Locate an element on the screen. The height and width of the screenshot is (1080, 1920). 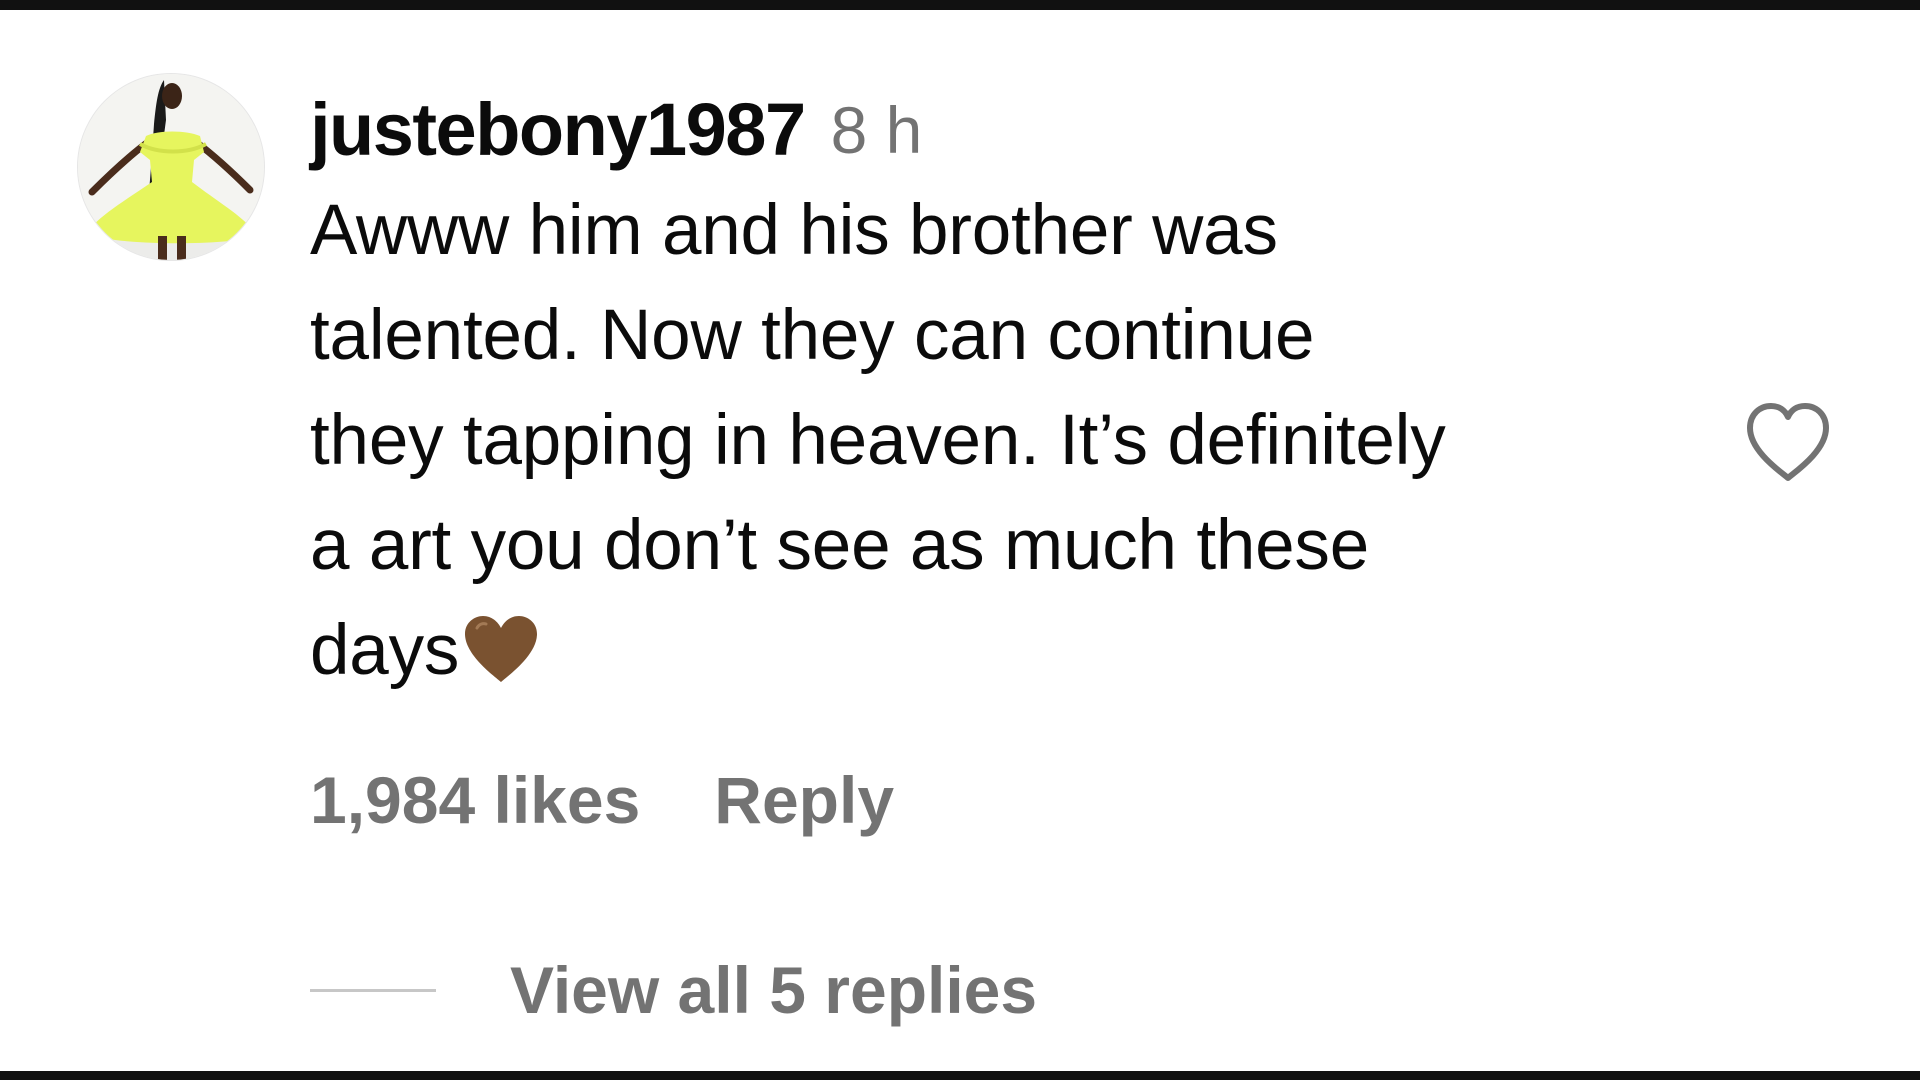
comment-text-line-last: days is located at coordinates (1010, 650).